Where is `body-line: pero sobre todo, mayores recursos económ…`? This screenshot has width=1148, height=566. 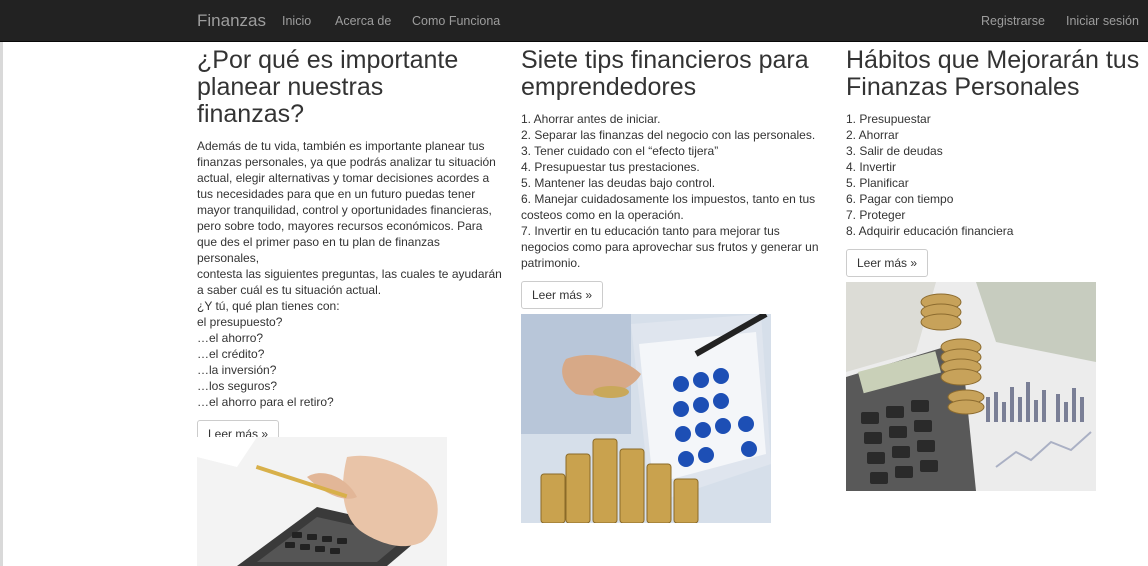 body-line: pero sobre todo, mayores recursos económ… is located at coordinates (340, 226).